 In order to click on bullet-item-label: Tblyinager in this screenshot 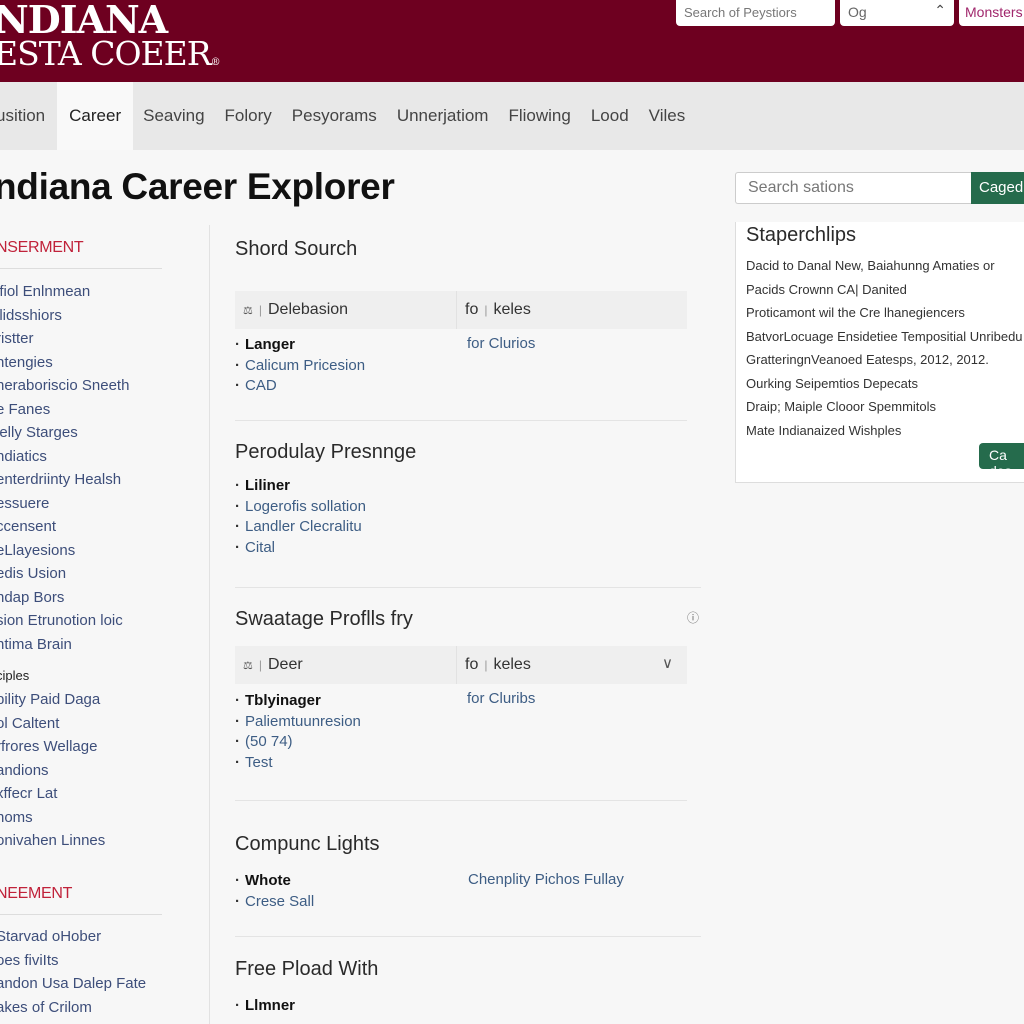, I will do `click(298, 701)`.